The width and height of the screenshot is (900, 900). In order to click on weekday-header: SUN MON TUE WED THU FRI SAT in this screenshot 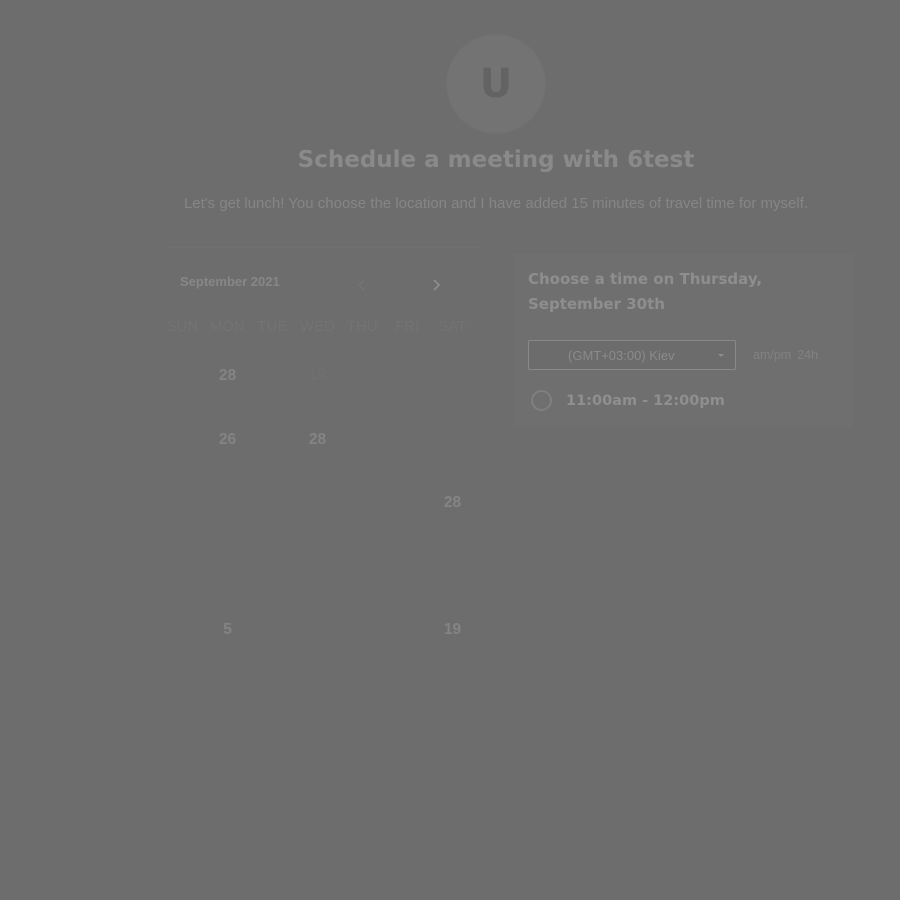, I will do `click(317, 327)`.